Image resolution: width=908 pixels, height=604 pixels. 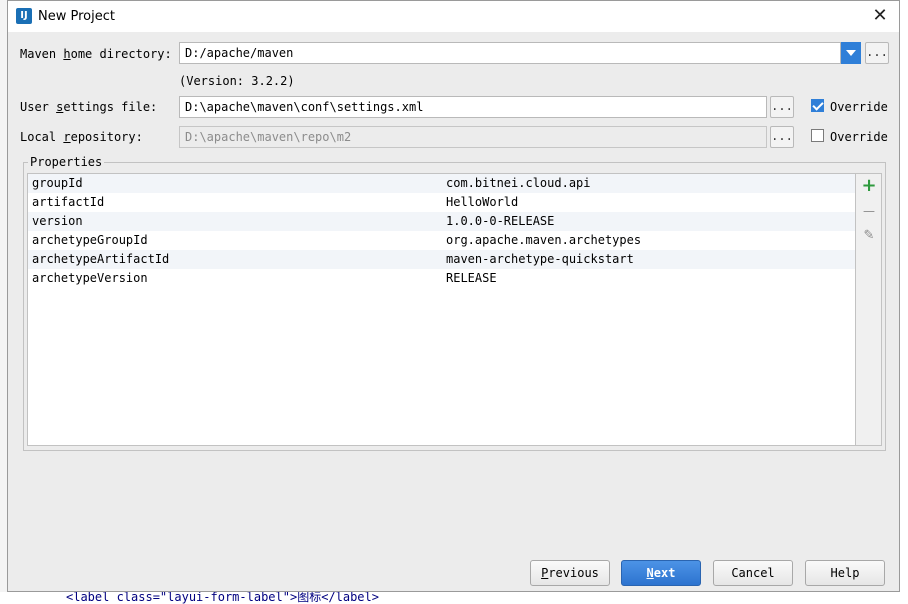 What do you see at coordinates (482, 202) in the screenshot?
I see `property-value: HelloWorld` at bounding box center [482, 202].